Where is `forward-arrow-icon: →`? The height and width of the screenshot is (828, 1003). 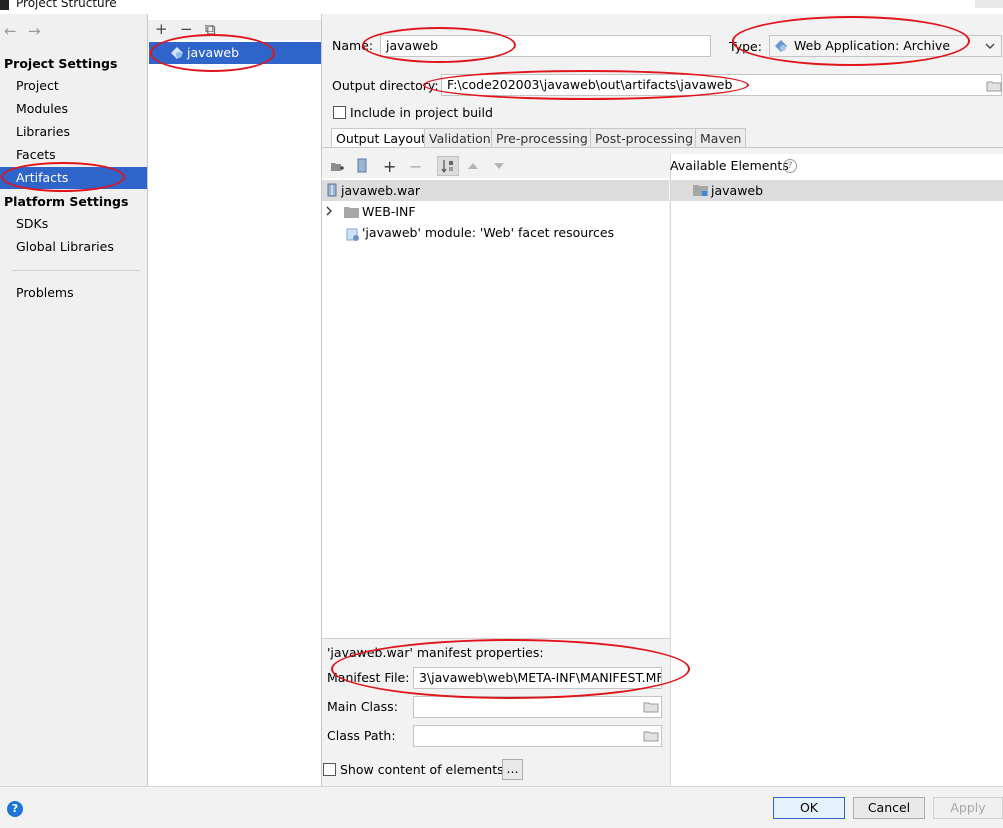
forward-arrow-icon: → is located at coordinates (34, 31).